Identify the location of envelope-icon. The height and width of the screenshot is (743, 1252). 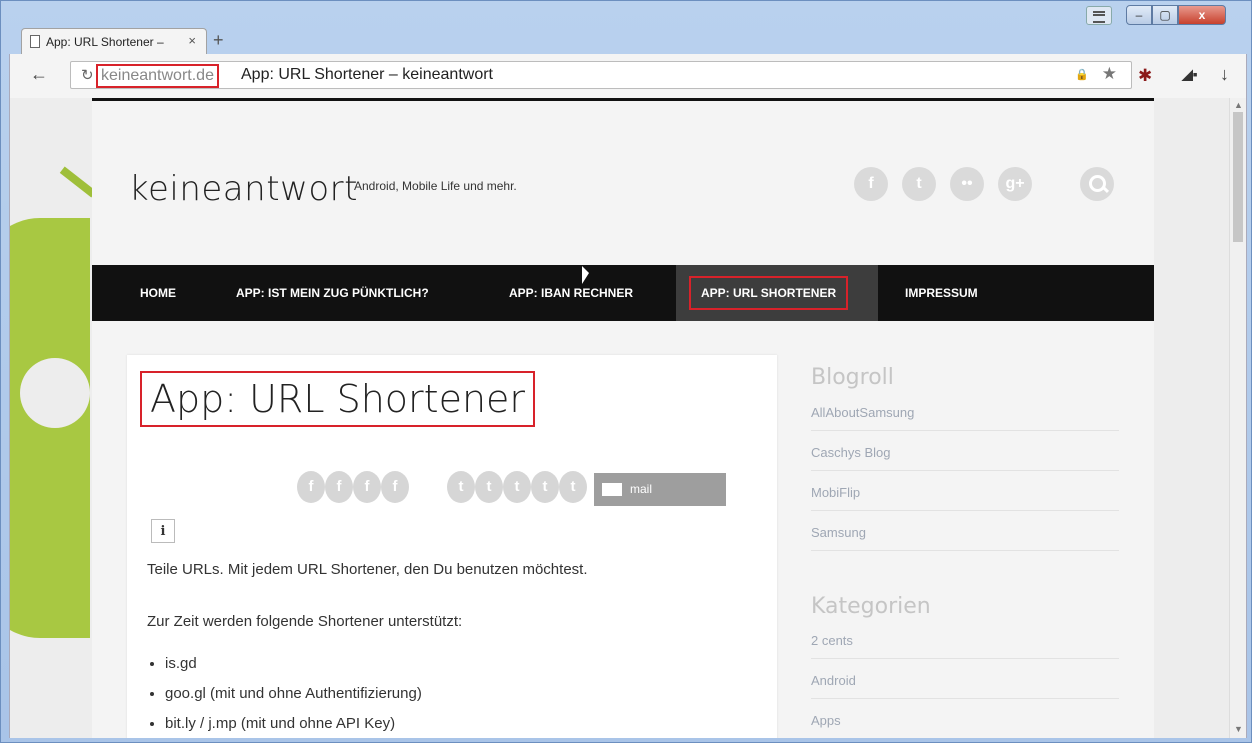
(612, 489).